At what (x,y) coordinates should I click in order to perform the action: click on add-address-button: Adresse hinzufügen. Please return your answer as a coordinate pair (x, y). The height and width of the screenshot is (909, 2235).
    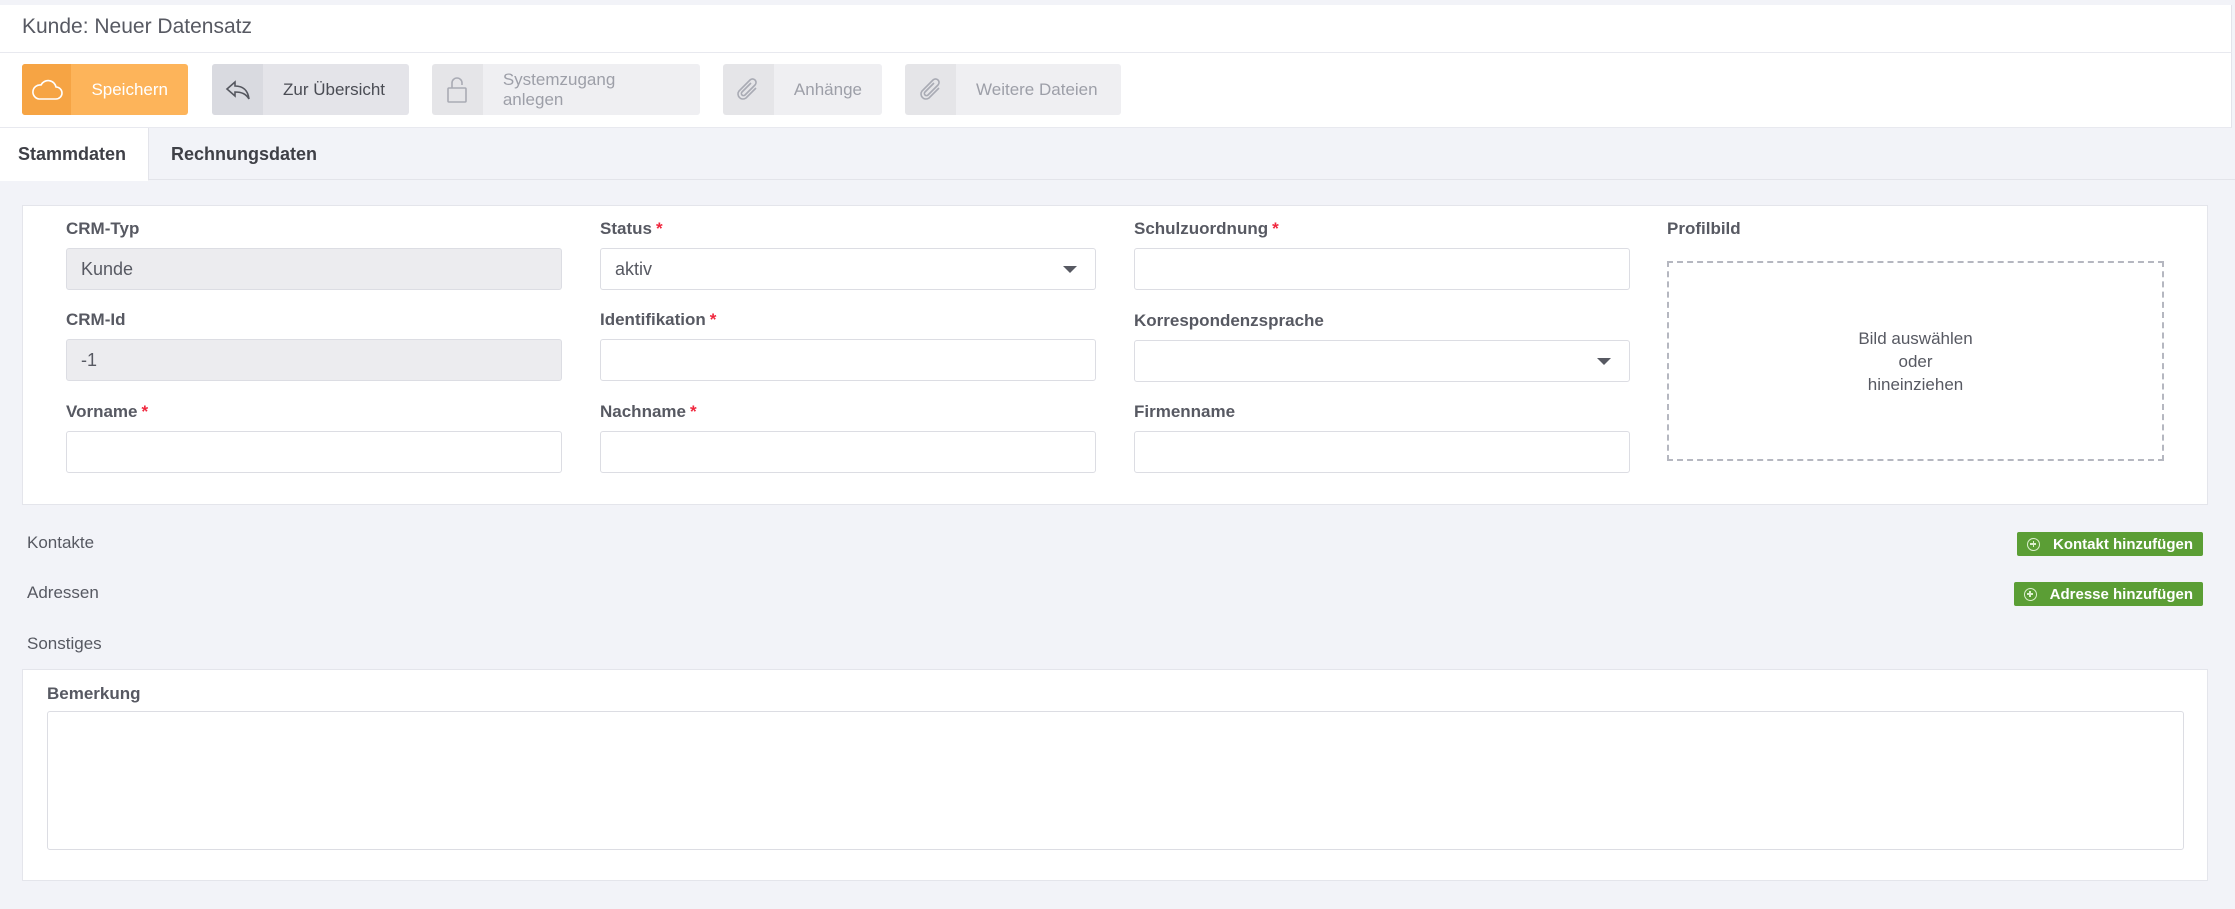
    Looking at the image, I should click on (2108, 594).